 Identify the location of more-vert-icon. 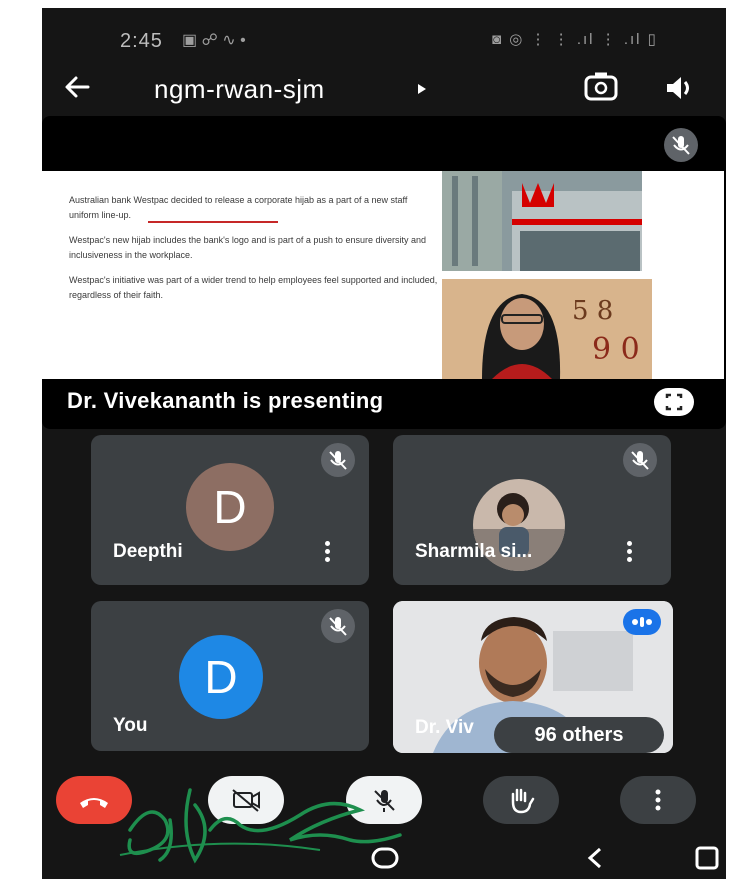
(658, 800).